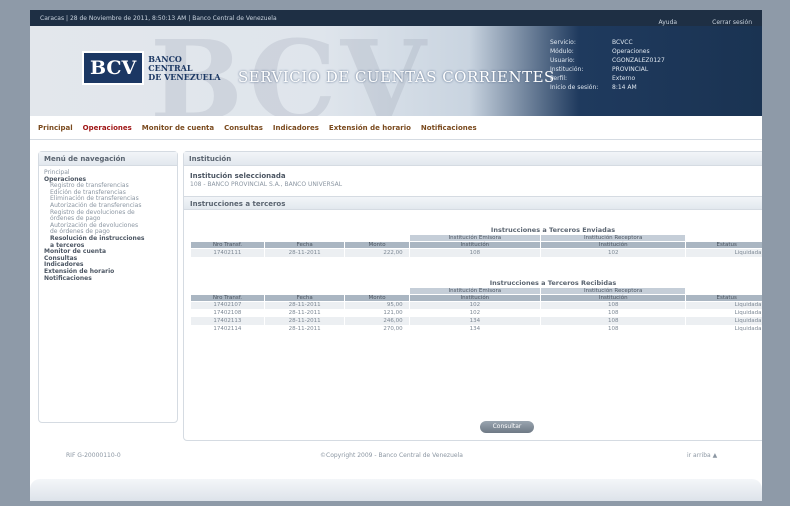 The image size is (790, 506). Describe the element at coordinates (553, 230) in the screenshot. I see `sent-table-title: Instrucciones a Terceros Enviadas` at that location.